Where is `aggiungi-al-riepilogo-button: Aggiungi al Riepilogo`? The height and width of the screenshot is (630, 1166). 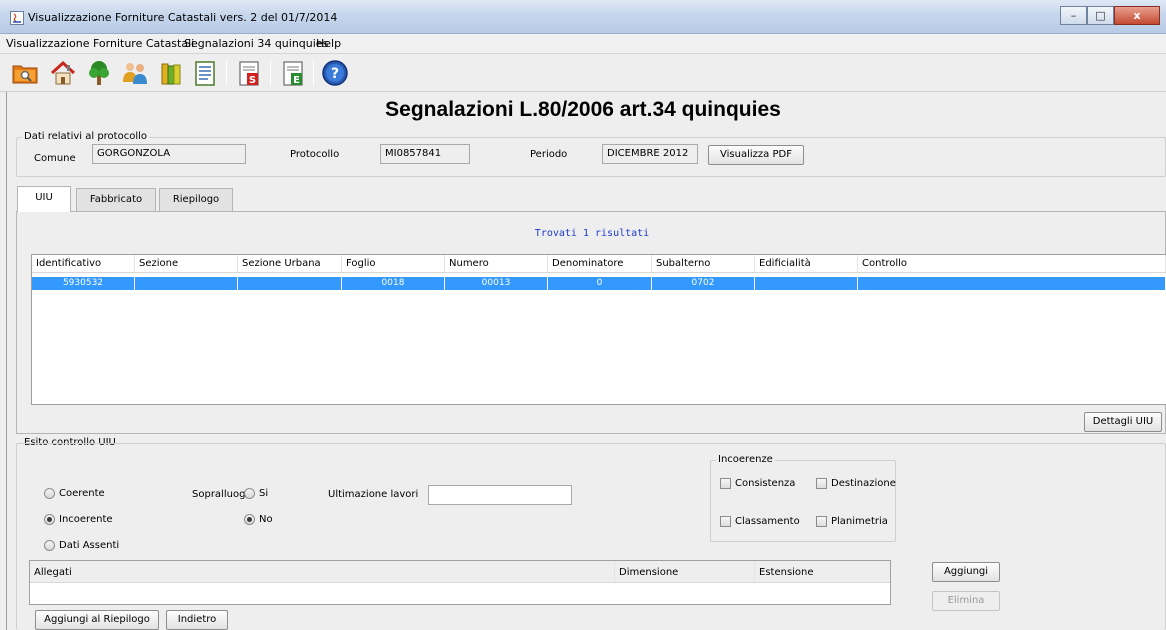 aggiungi-al-riepilogo-button: Aggiungi al Riepilogo is located at coordinates (97, 620).